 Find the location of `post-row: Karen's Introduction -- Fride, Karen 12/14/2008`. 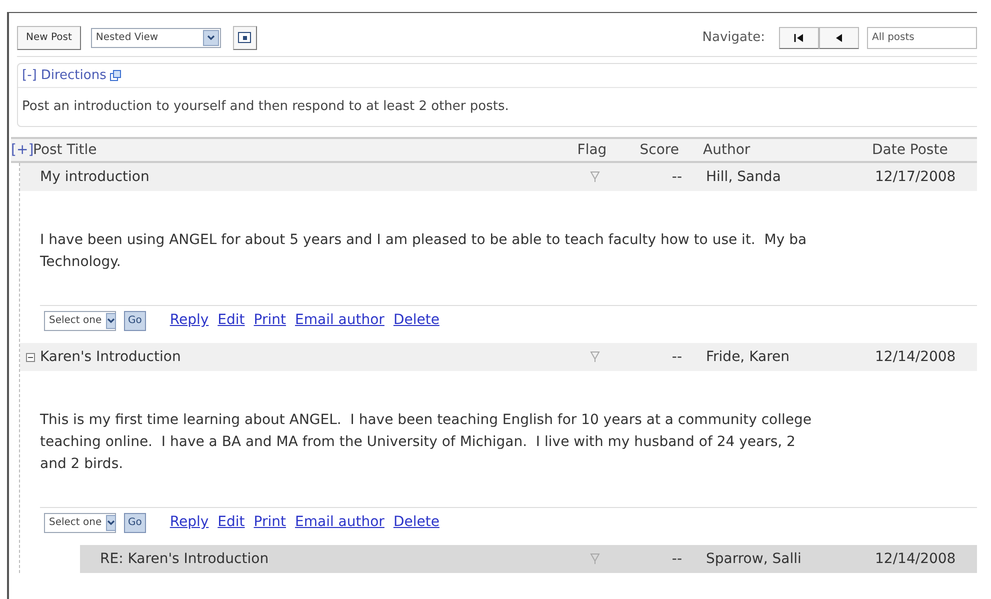

post-row: Karen's Introduction -- Fride, Karen 12/14/2008 is located at coordinates (498, 357).